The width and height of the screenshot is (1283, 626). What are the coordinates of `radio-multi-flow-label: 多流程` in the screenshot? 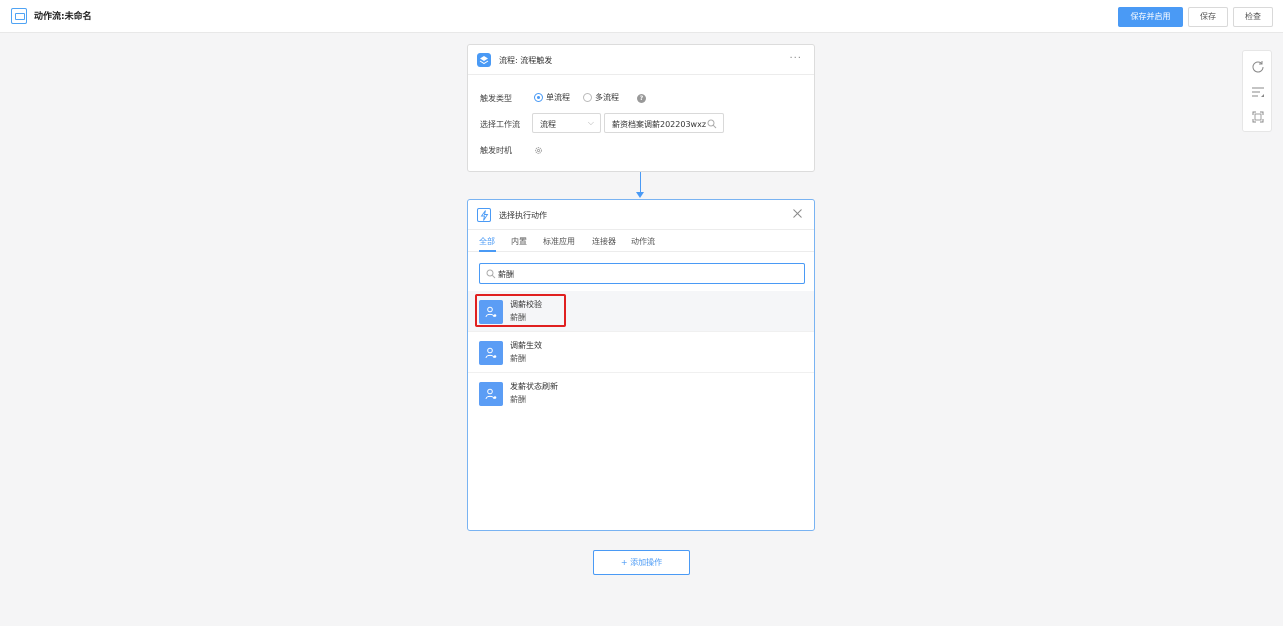 It's located at (607, 97).